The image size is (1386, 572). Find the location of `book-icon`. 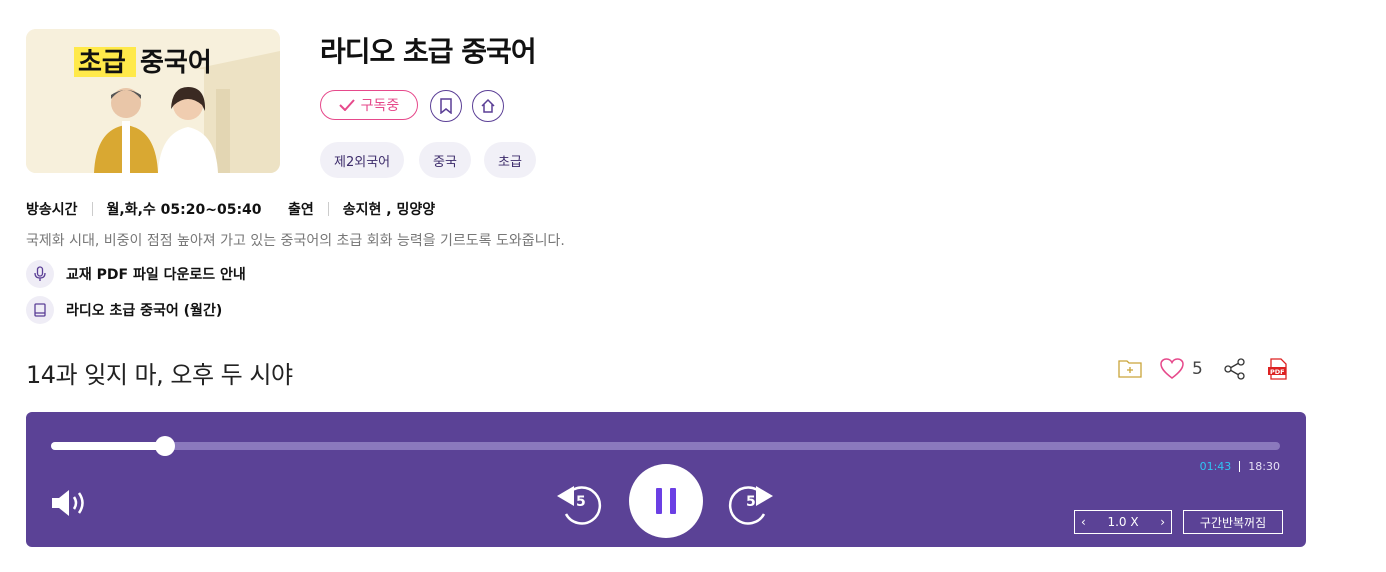

book-icon is located at coordinates (40, 310).